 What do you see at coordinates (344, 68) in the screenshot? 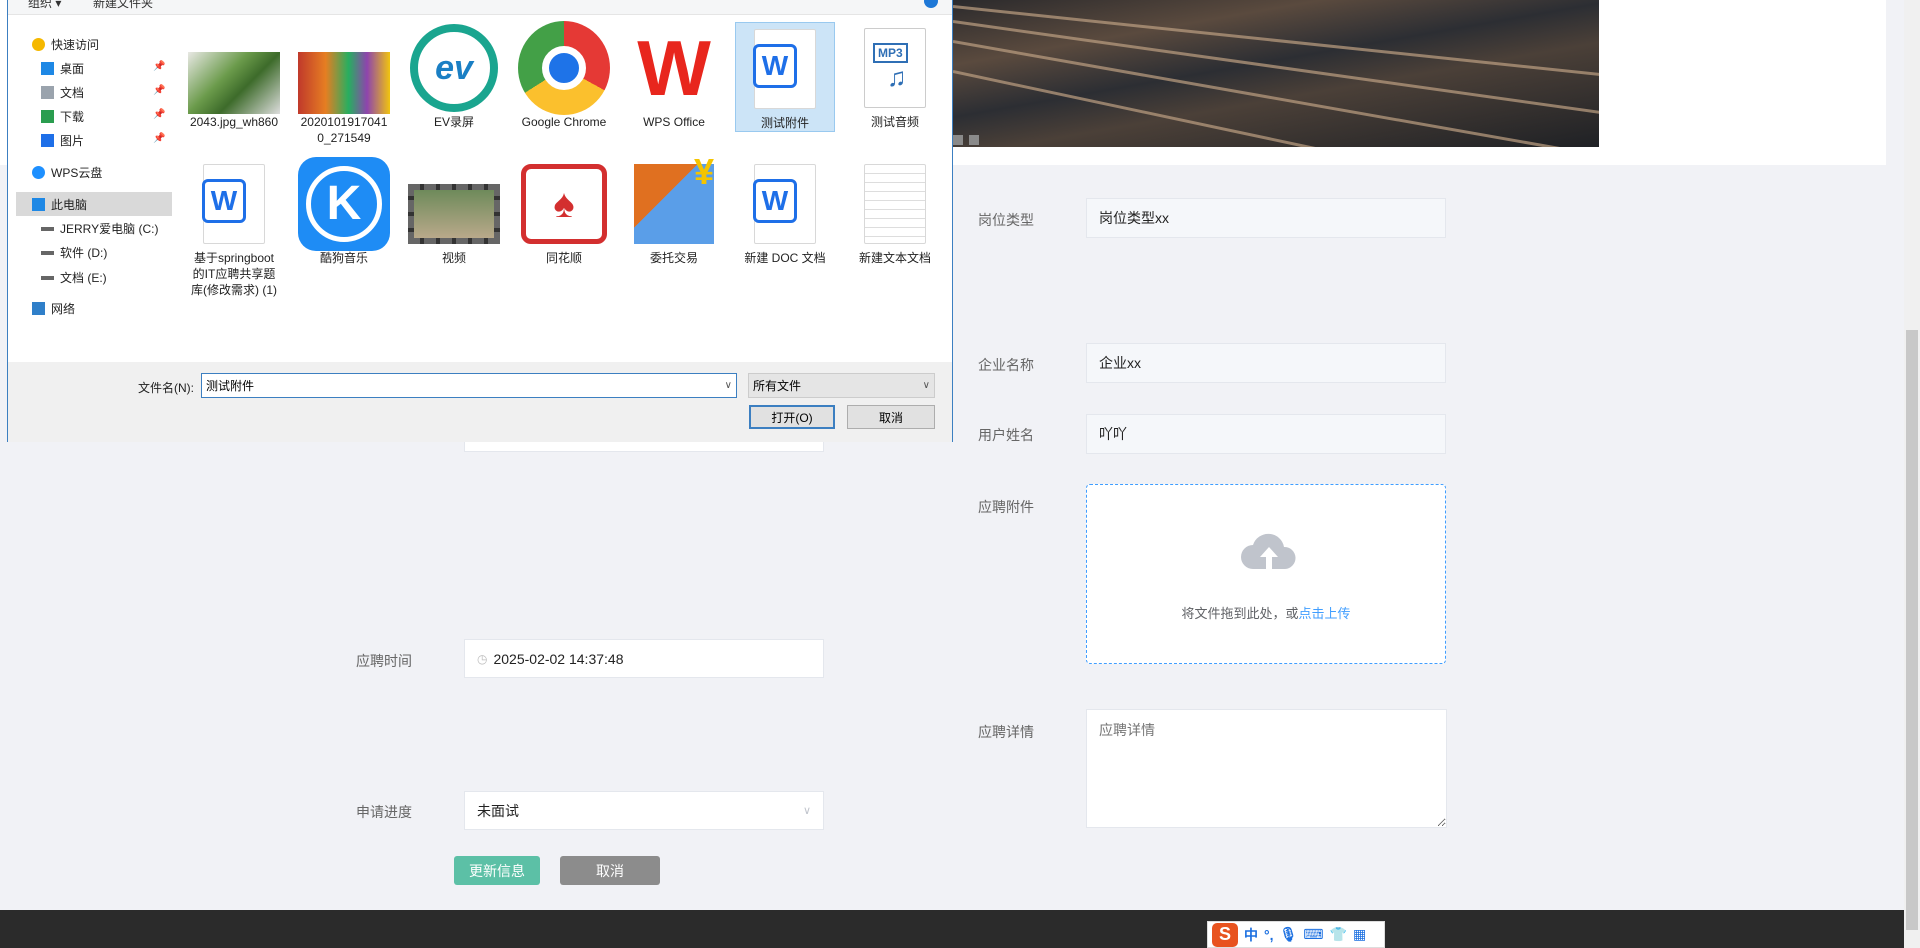
I see `image-thumbnail-vegetables` at bounding box center [344, 68].